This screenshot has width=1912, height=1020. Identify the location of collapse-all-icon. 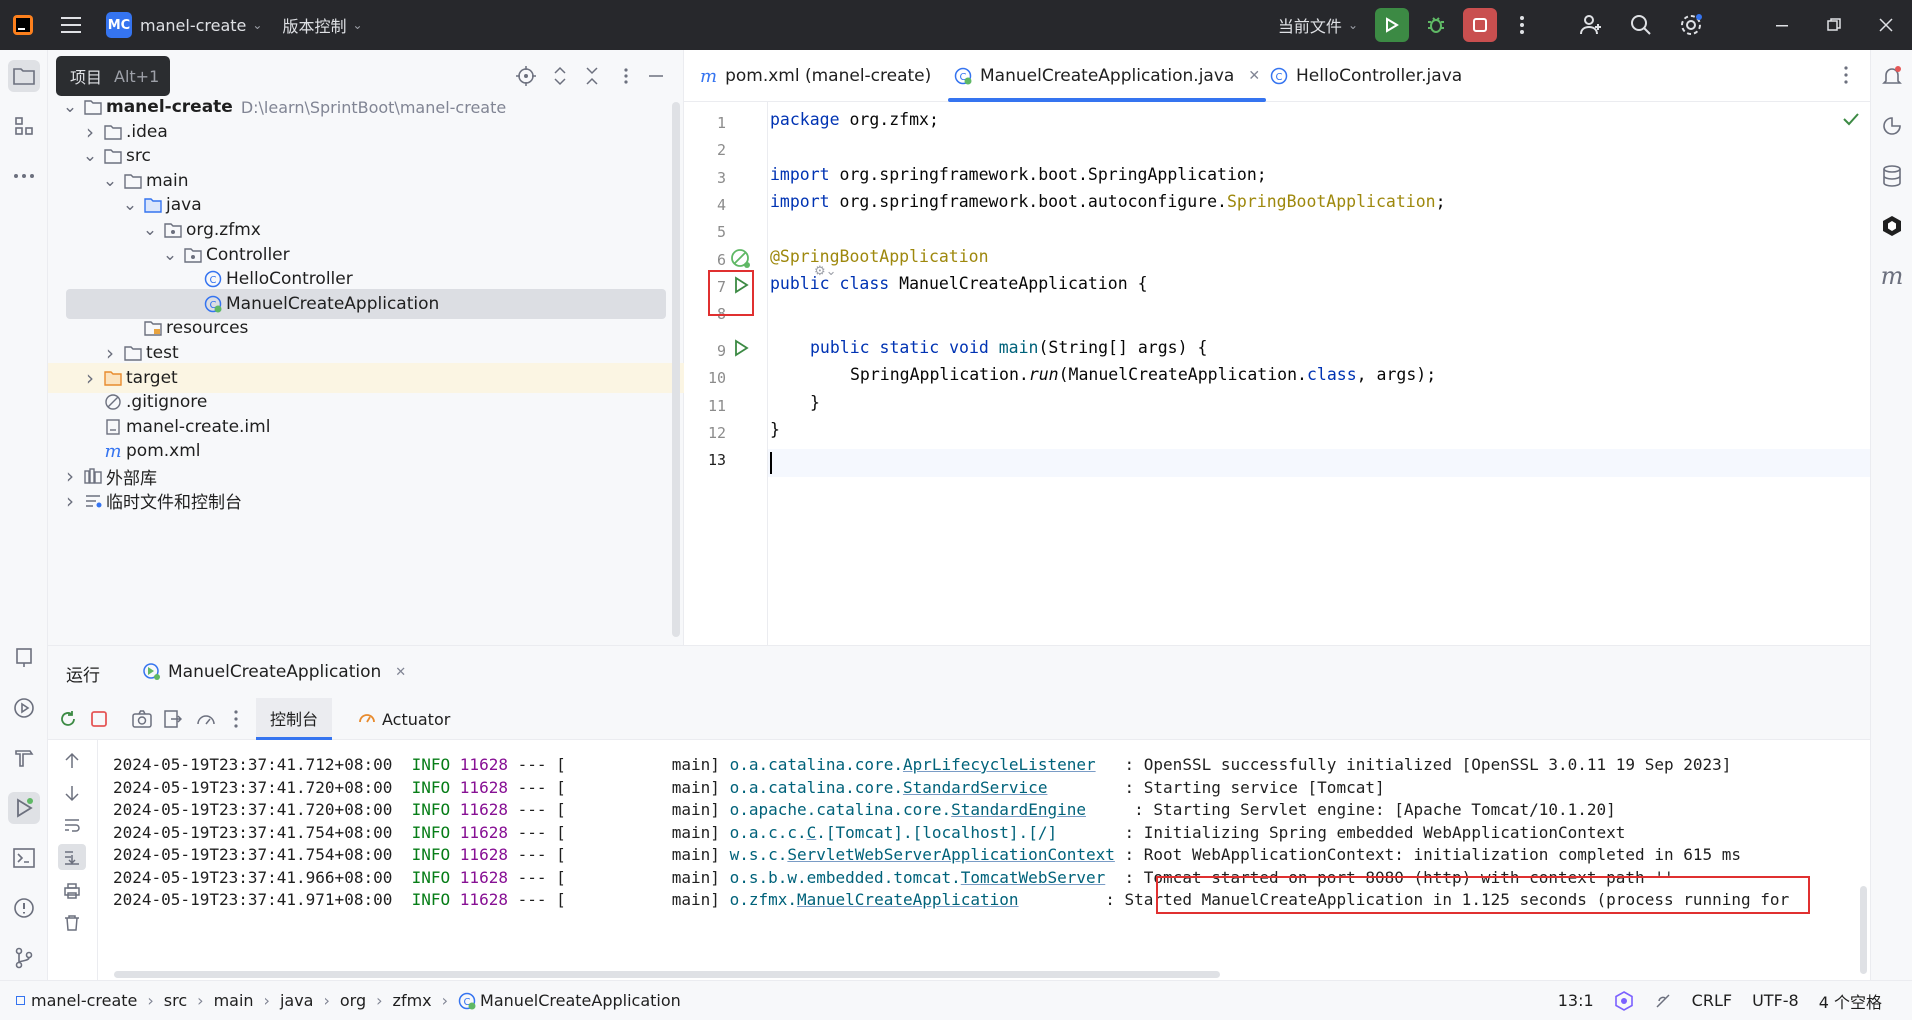
(592, 76).